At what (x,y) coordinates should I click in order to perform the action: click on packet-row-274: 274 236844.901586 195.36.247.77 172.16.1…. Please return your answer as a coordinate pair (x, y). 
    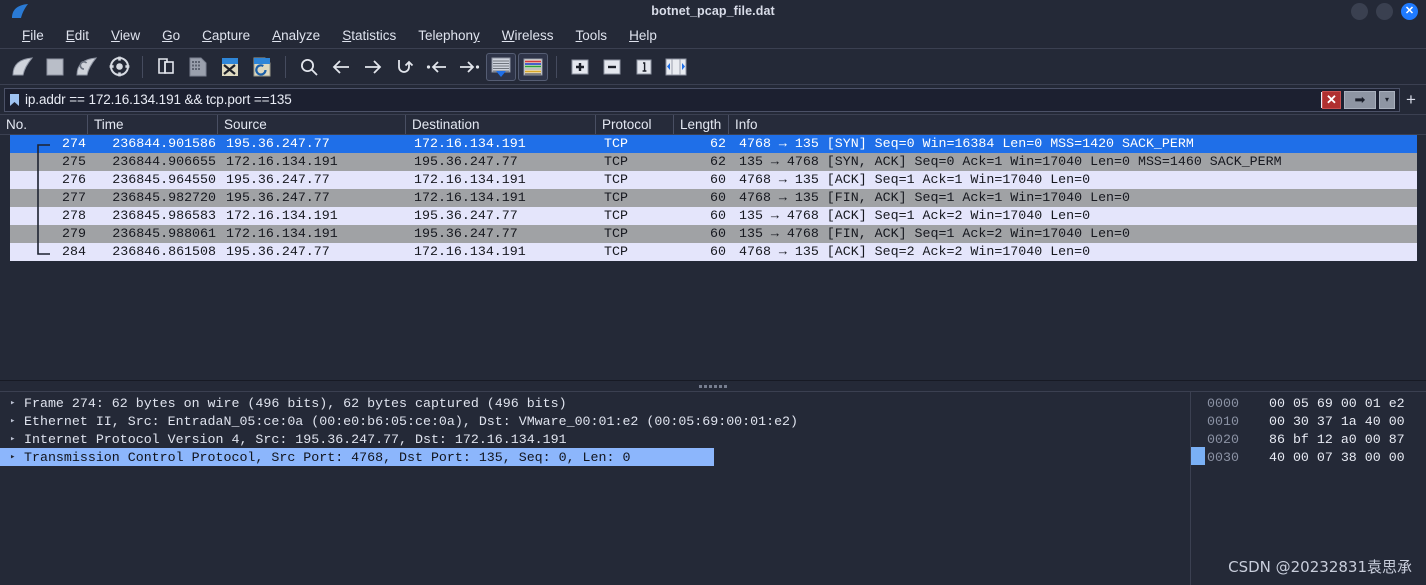
    Looking at the image, I should click on (713, 144).